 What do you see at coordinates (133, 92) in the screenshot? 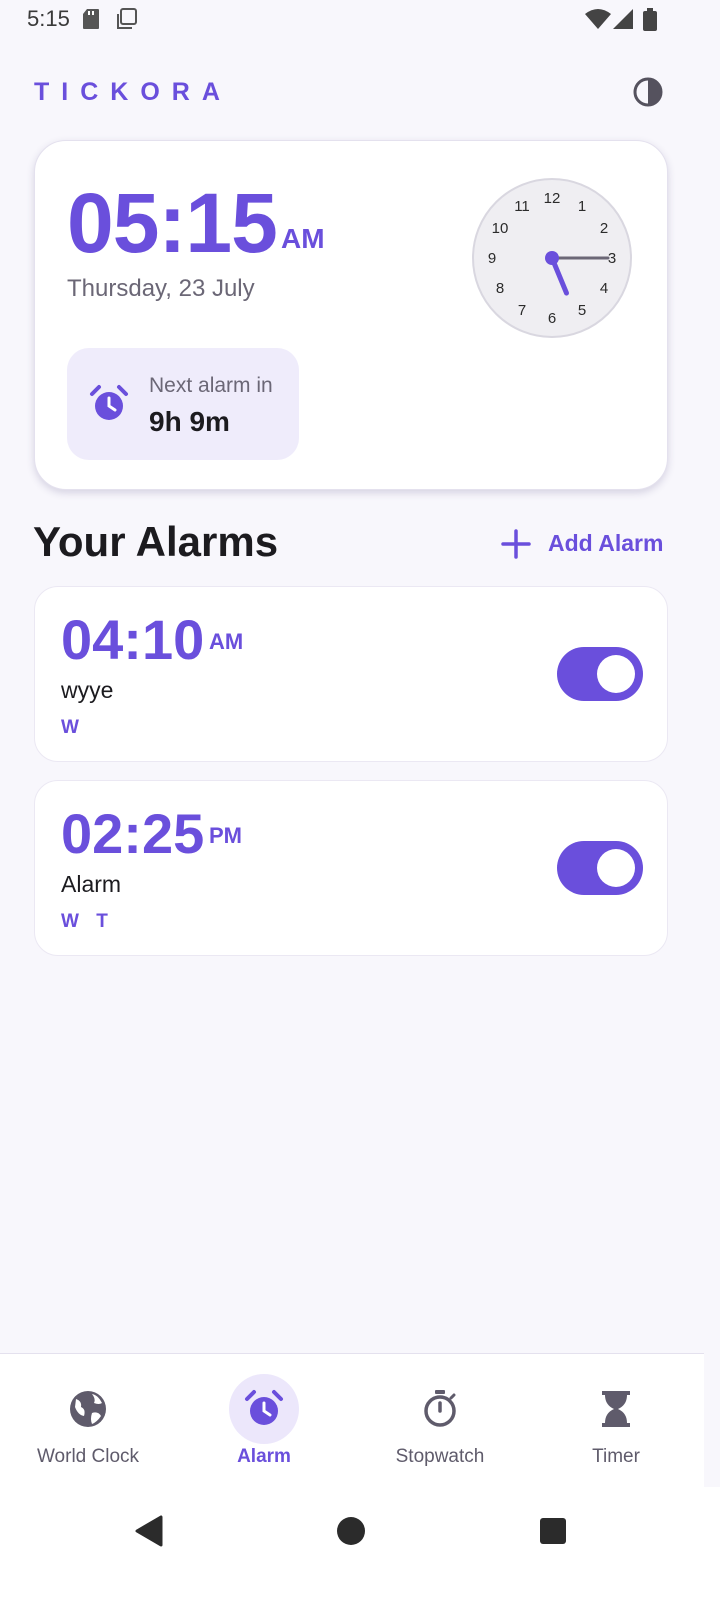
I see `app-brand: TICKORA` at bounding box center [133, 92].